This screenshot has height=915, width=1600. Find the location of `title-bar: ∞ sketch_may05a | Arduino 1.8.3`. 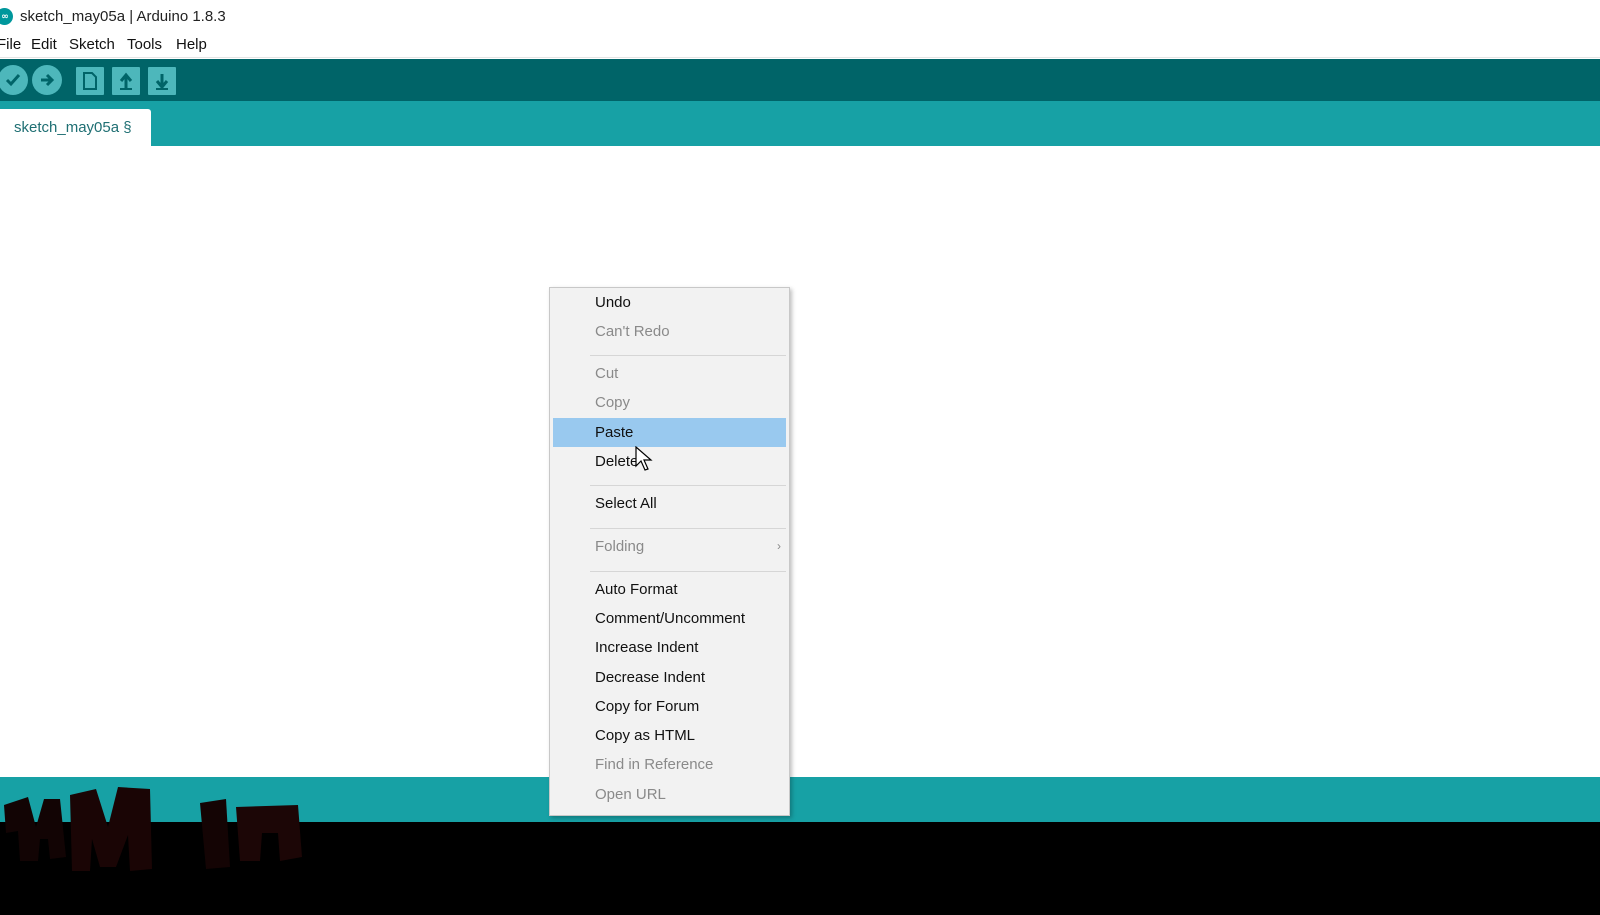

title-bar: ∞ sketch_may05a | Arduino 1.8.3 is located at coordinates (800, 16).